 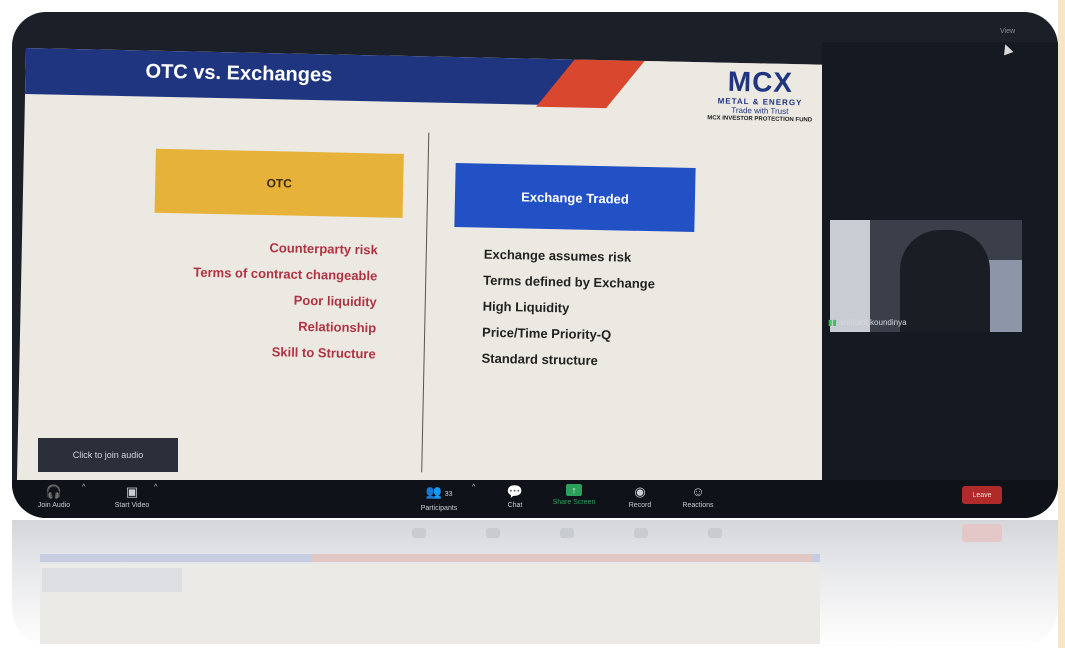 I want to click on reactions-button: ☺ Reactions, so click(x=698, y=496).